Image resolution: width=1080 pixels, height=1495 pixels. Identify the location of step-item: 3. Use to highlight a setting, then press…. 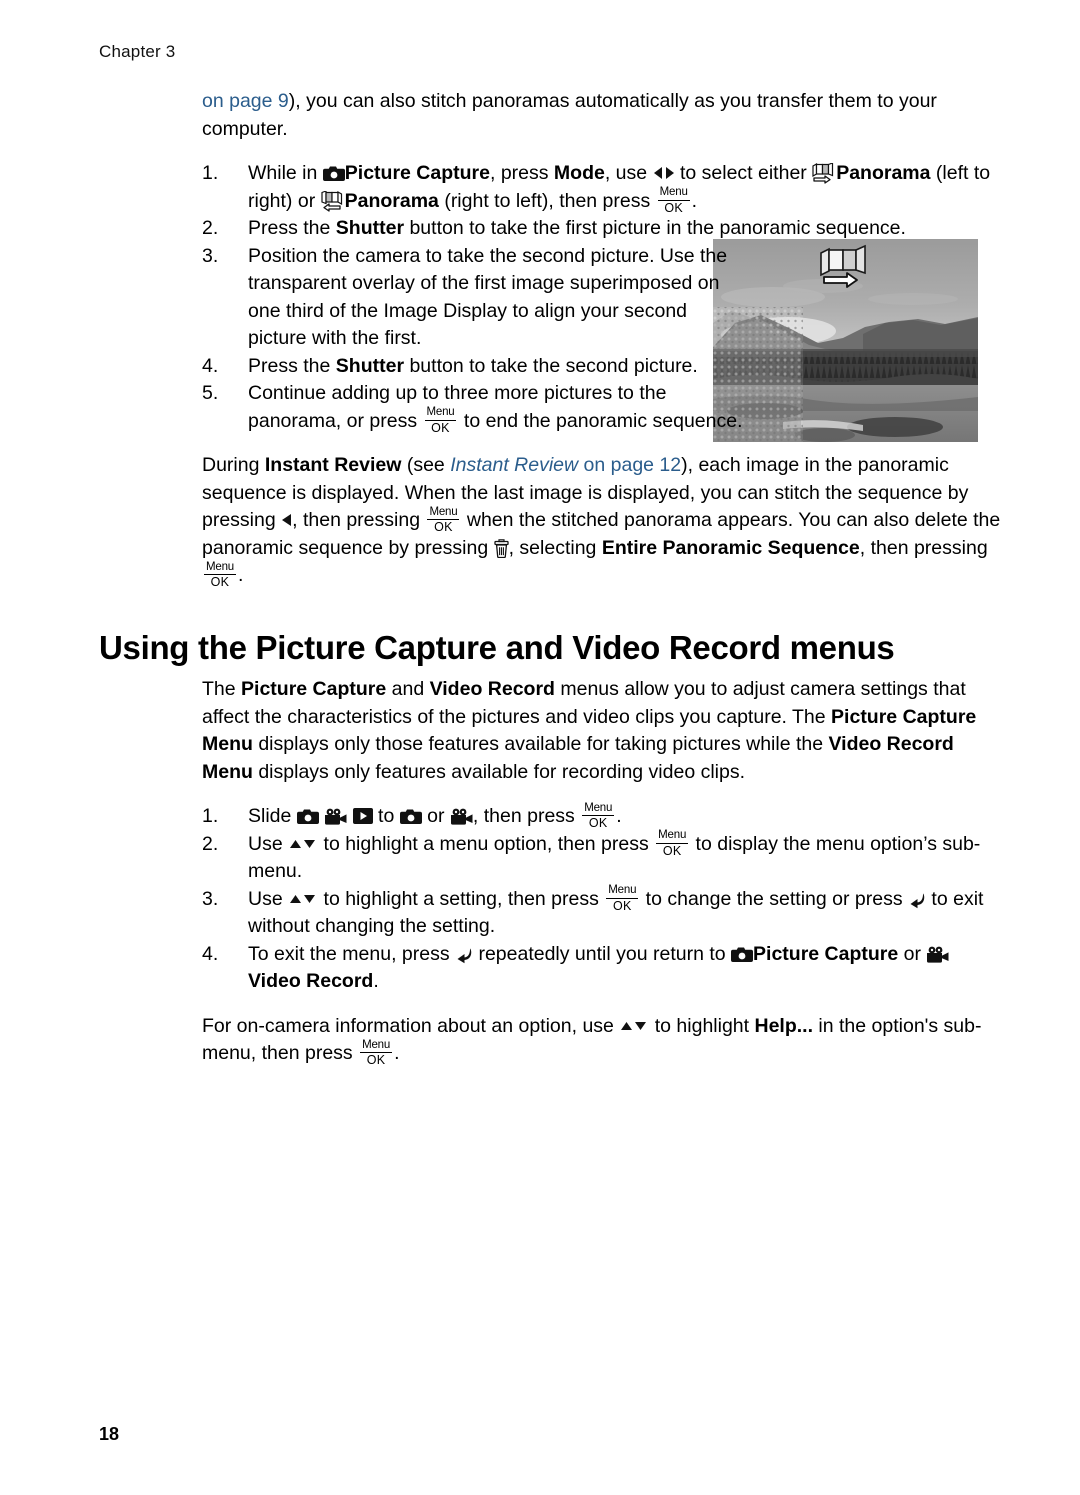
(602, 912).